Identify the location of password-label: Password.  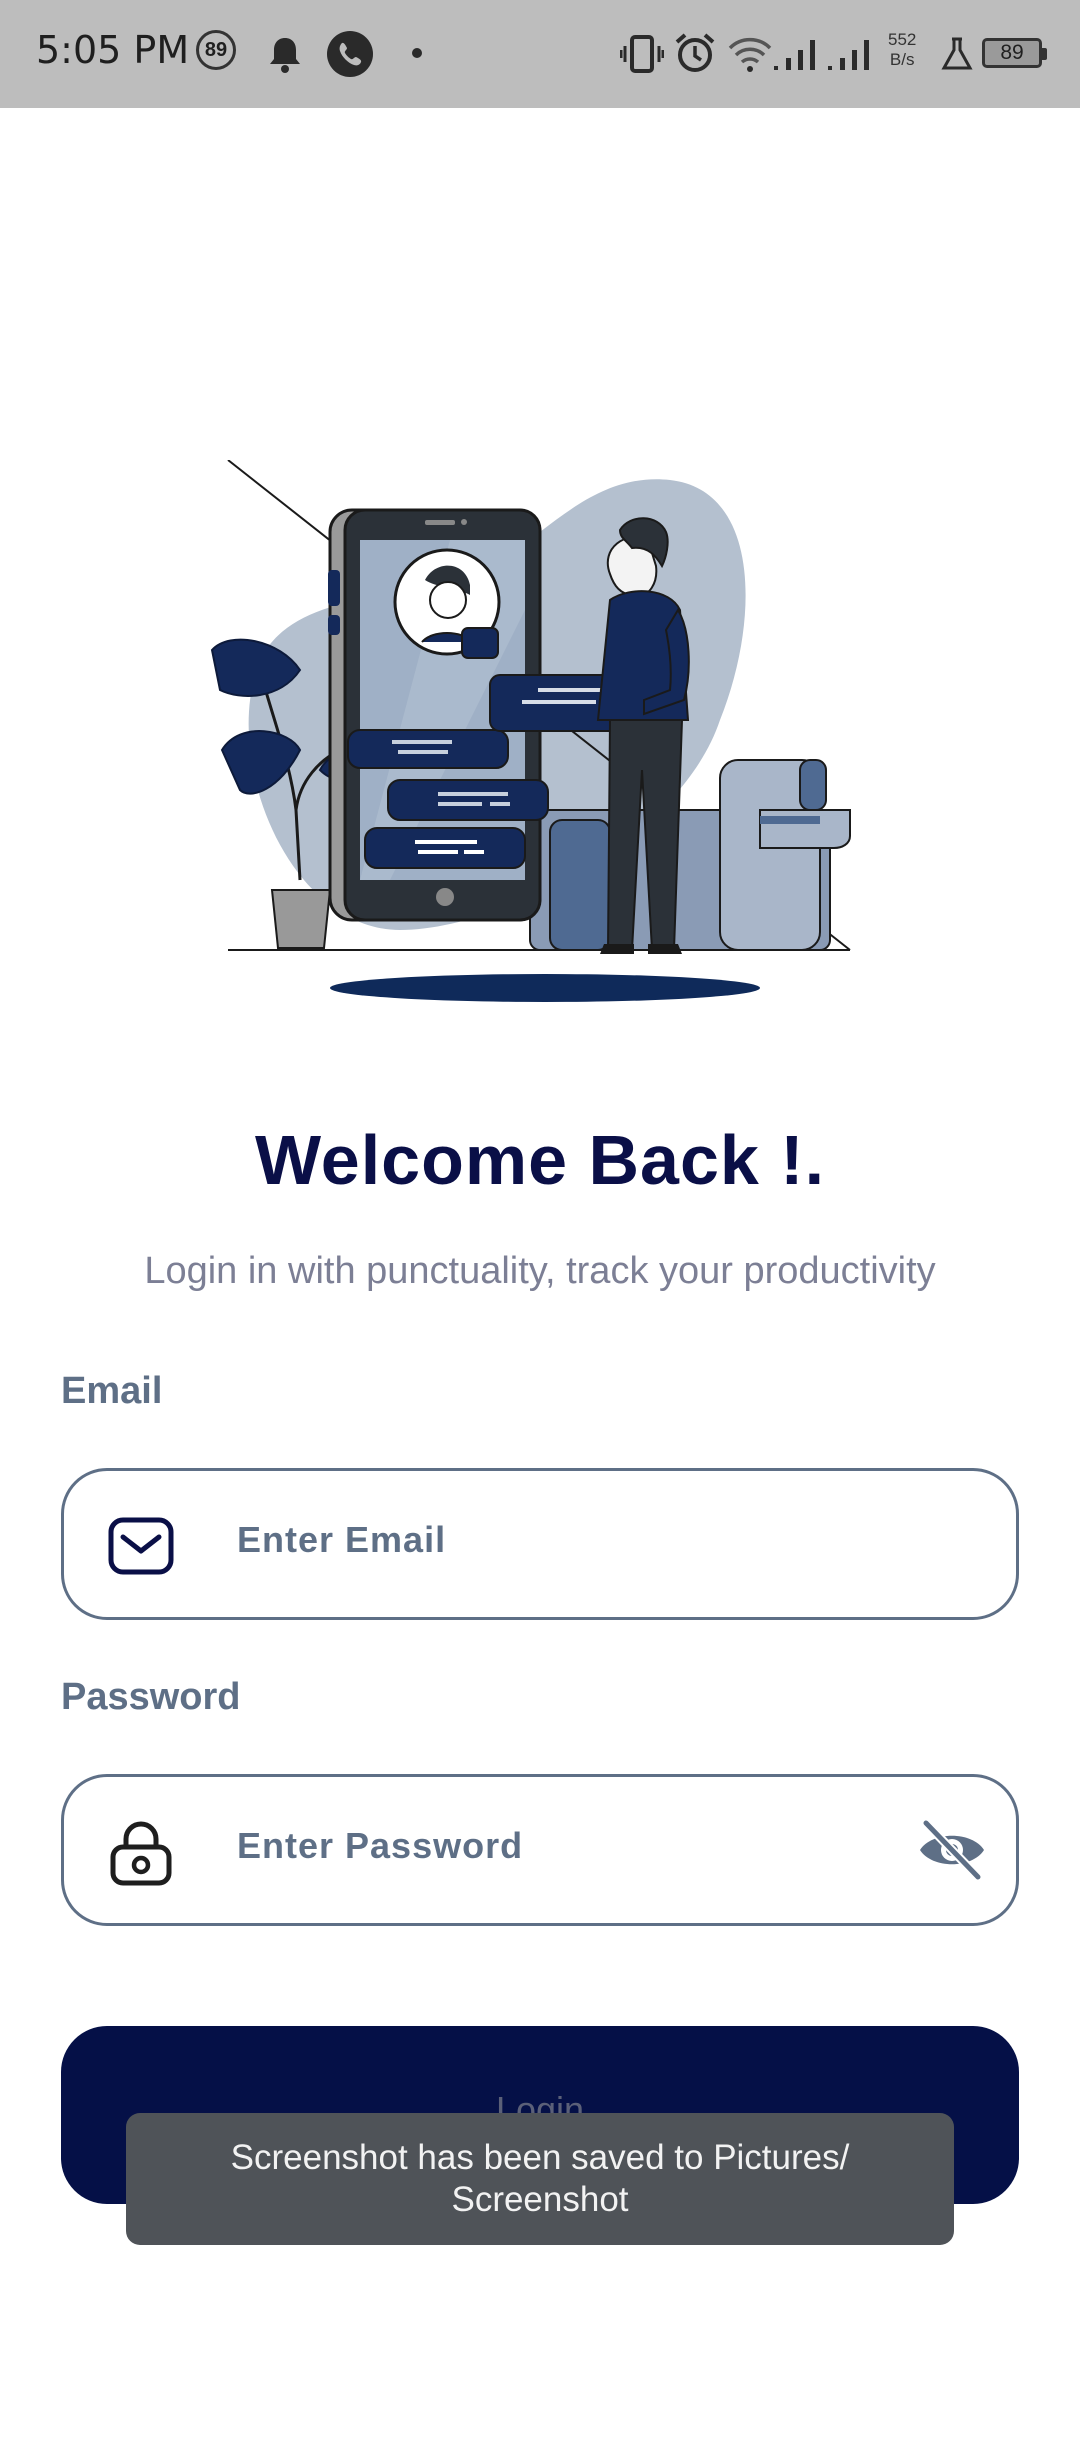
(151, 1697).